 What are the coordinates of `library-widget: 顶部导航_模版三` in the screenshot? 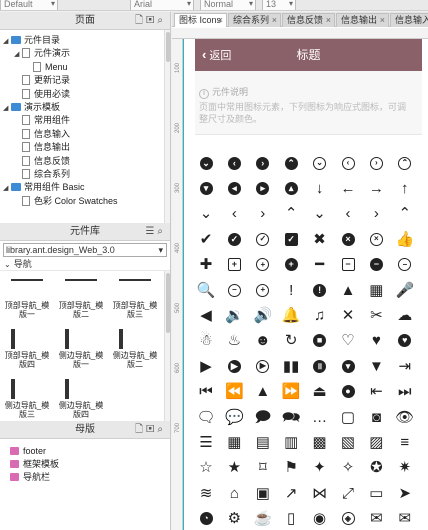 It's located at (135, 299).